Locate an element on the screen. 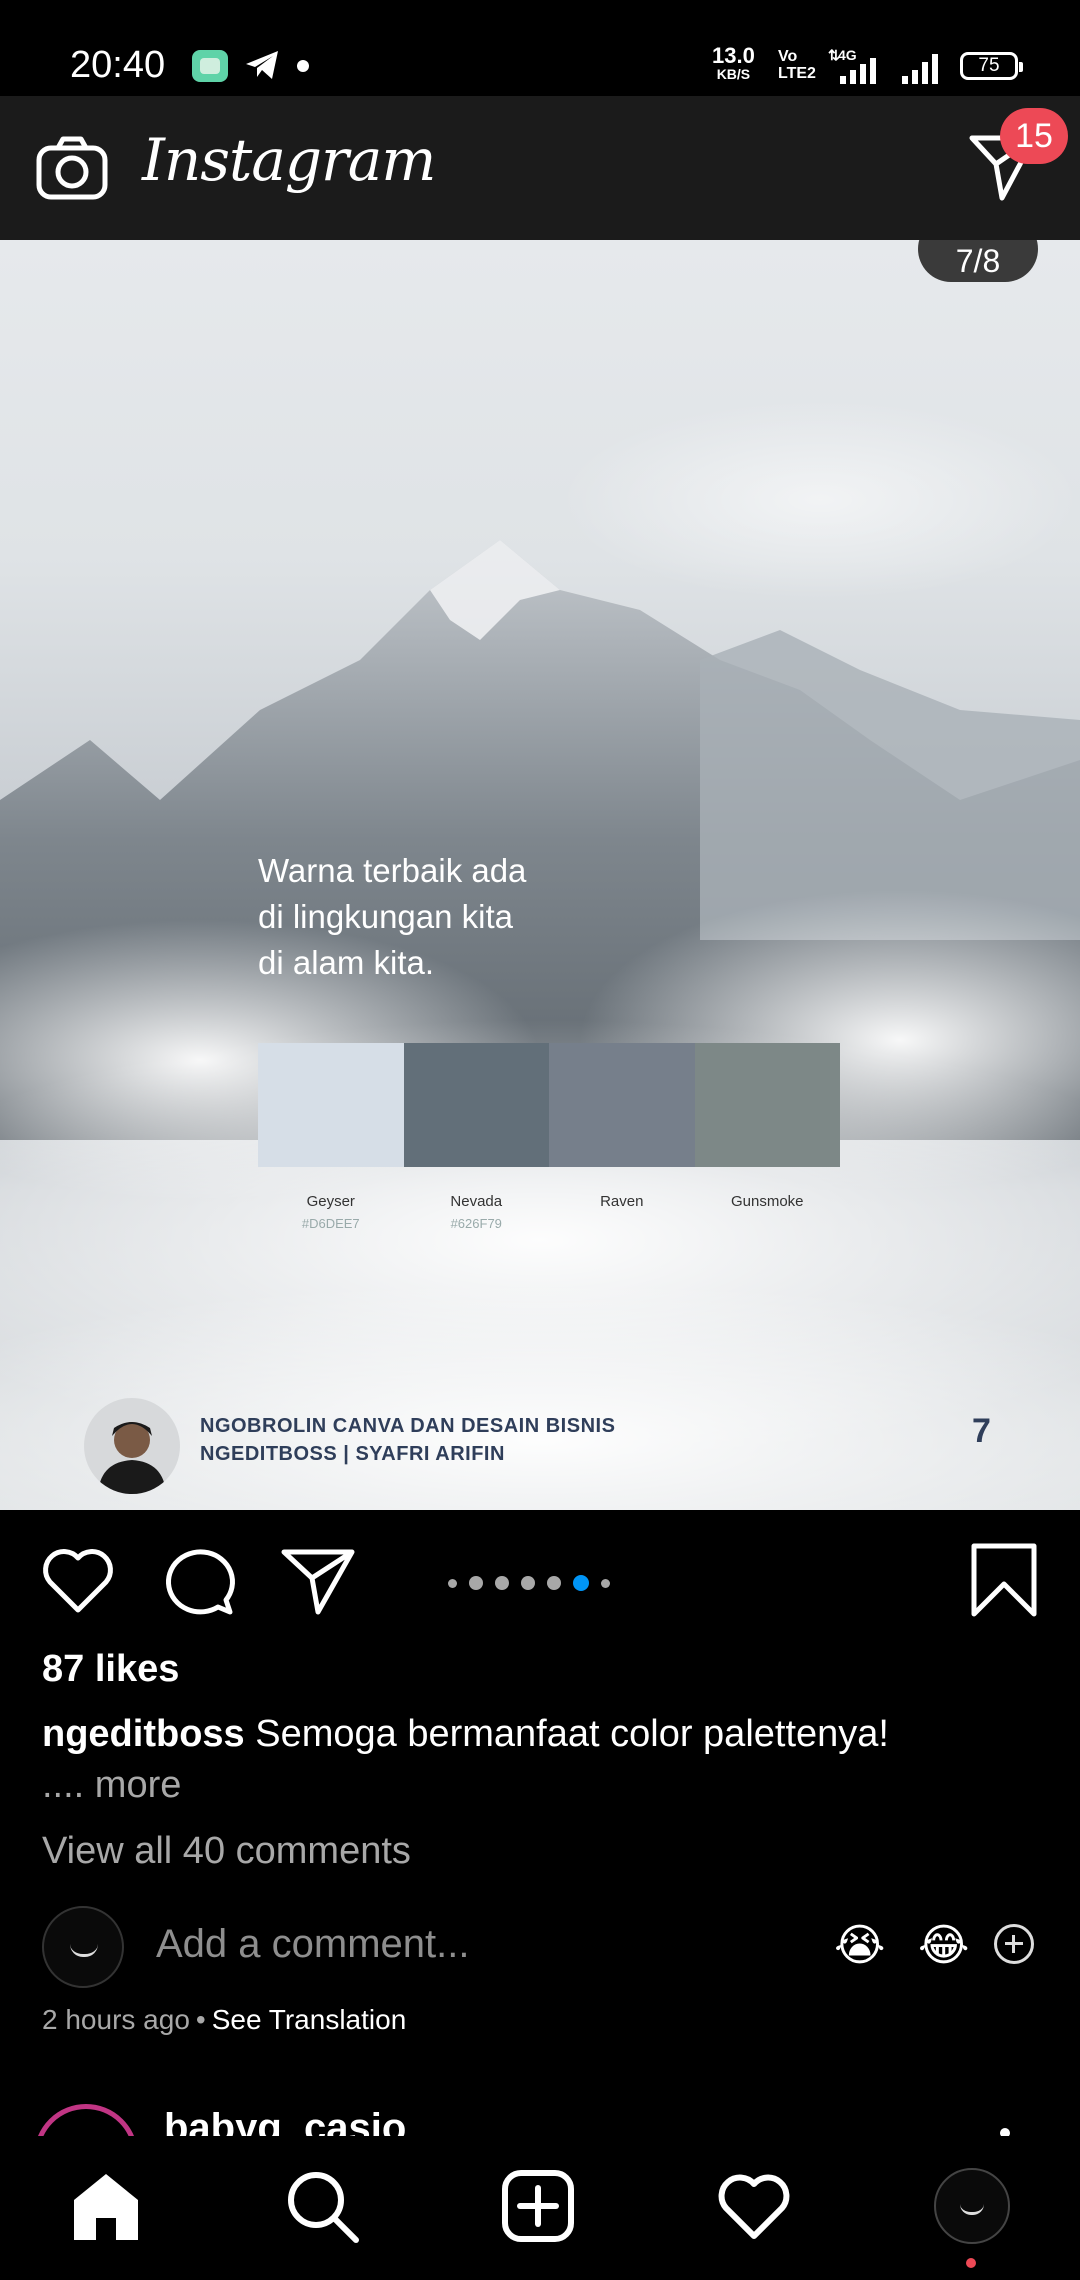 Image resolution: width=1080 pixels, height=2280 pixels. bookmark-icon is located at coordinates (1004, 1580).